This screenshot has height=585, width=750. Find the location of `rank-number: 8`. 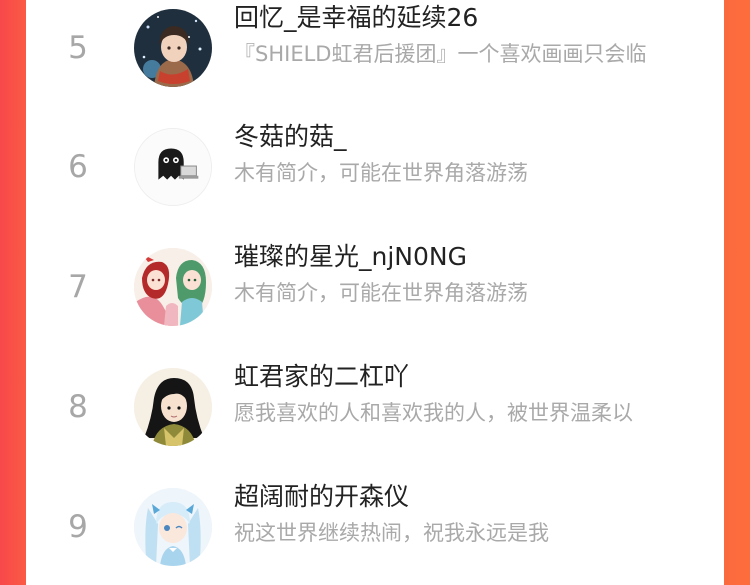

rank-number: 8 is located at coordinates (78, 407).